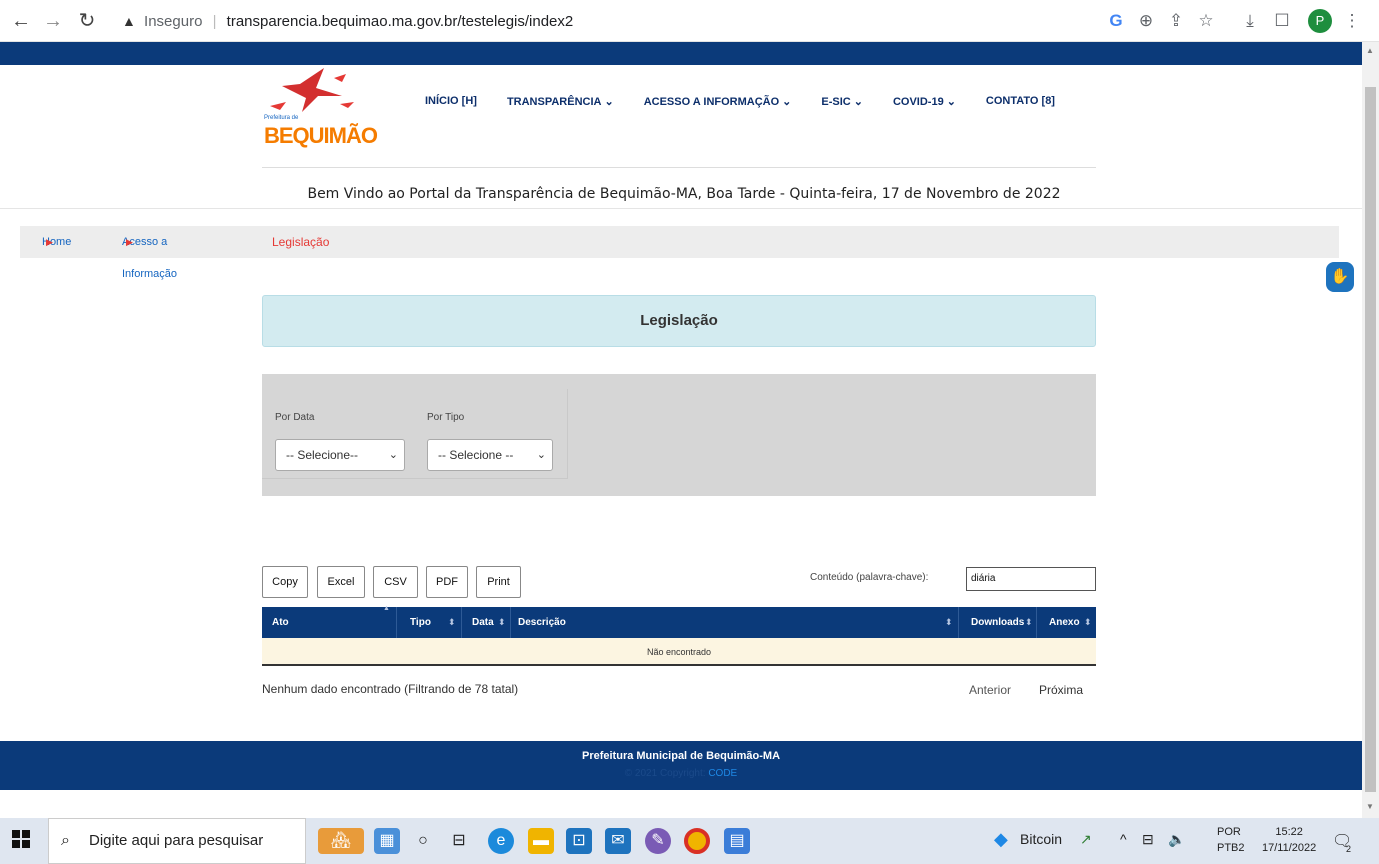  What do you see at coordinates (990, 690) in the screenshot?
I see `previous-page-button: Anterior` at bounding box center [990, 690].